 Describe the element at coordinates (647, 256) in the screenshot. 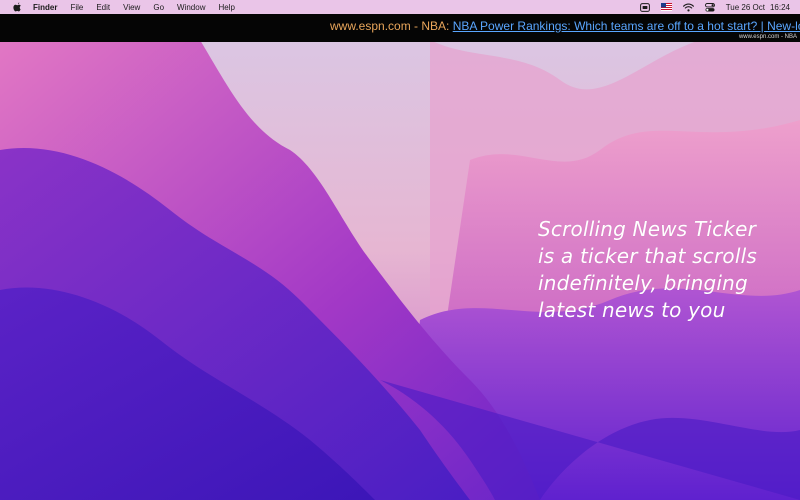

I see `promo-line-2: is a ticker that scrolls` at that location.